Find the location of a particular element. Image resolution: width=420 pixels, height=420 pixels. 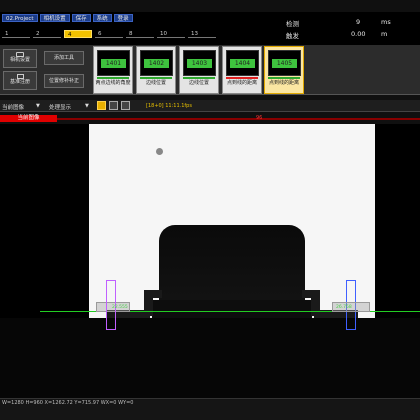

tool-caption: 两点边线的角度 is located at coordinates (113, 83).